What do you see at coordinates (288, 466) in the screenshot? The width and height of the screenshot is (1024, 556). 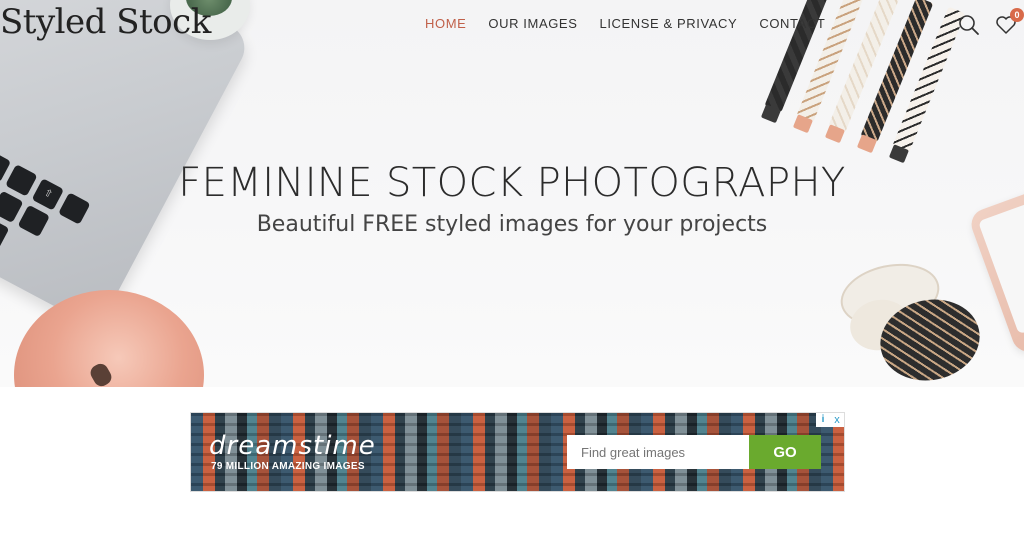 I see `ad-tagline: 79 MILLION AMAZING IMAGES` at bounding box center [288, 466].